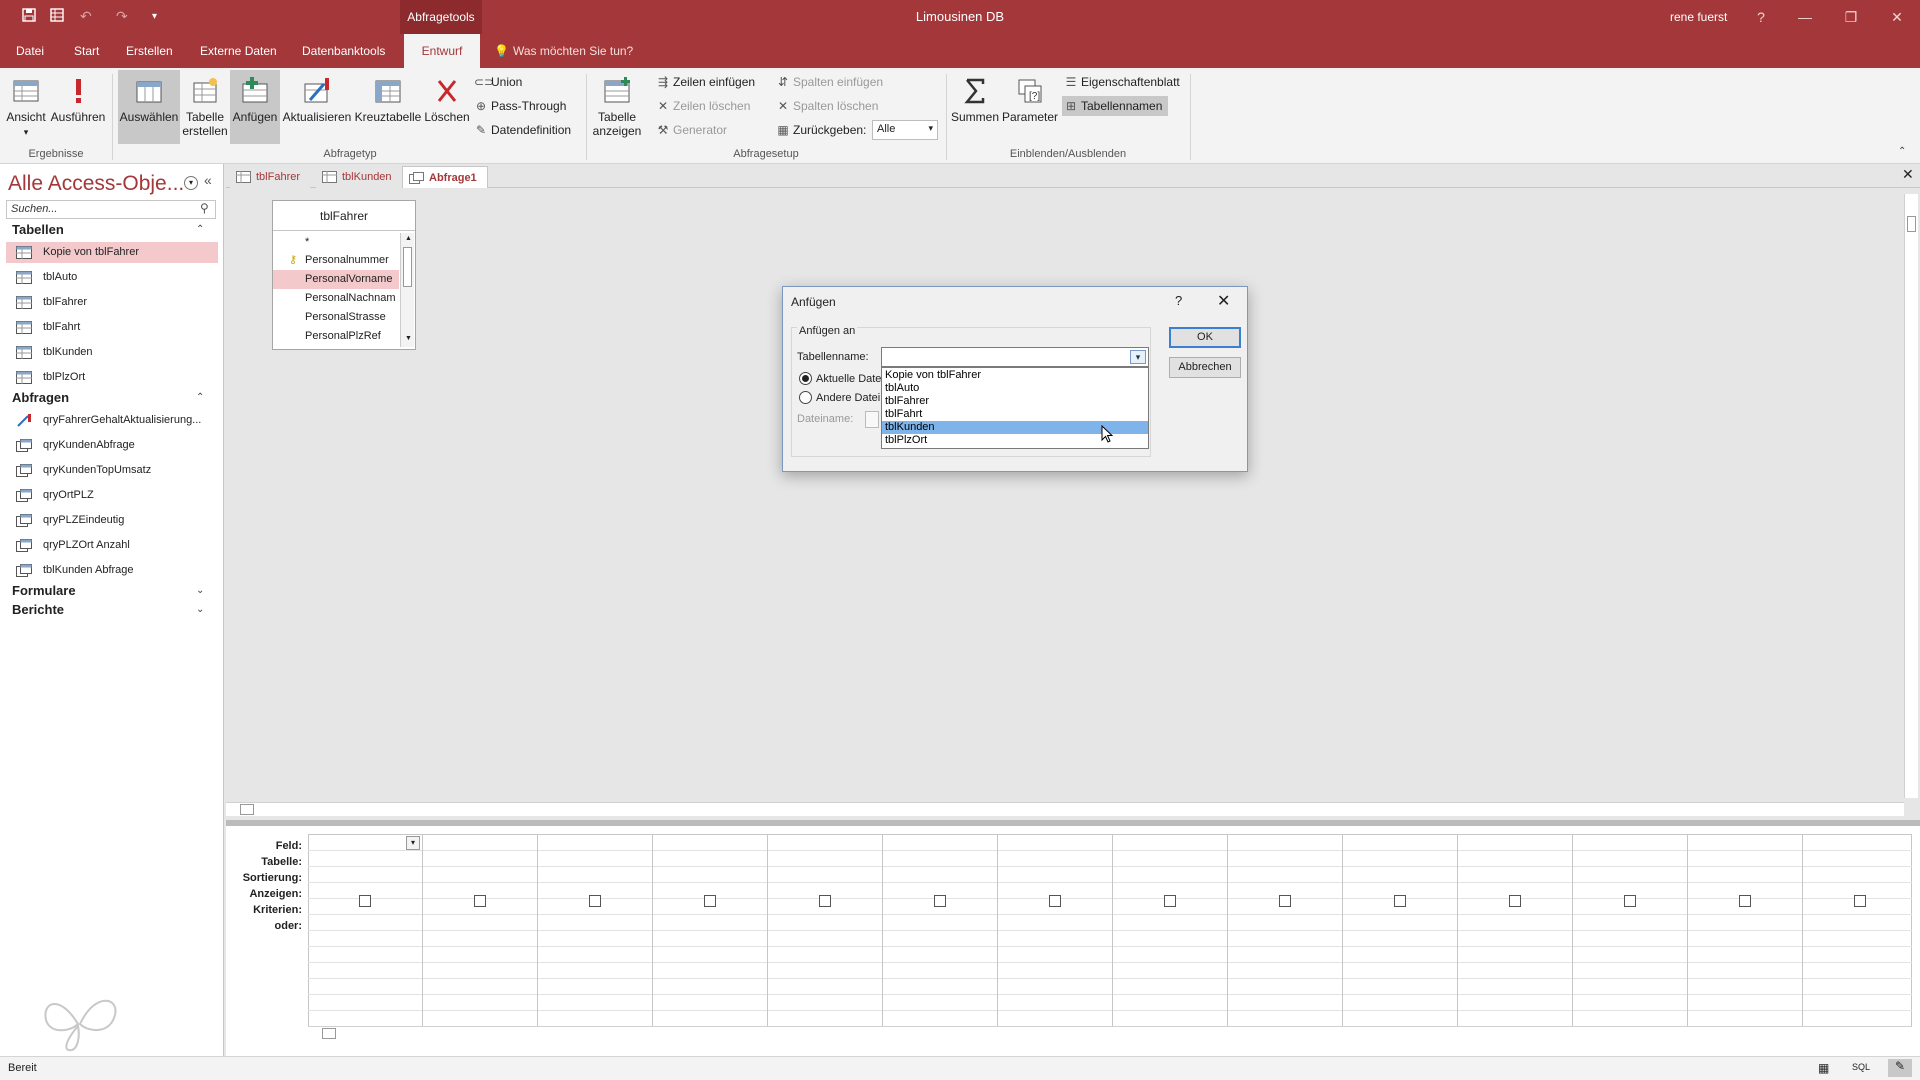  What do you see at coordinates (86, 51) in the screenshot?
I see `tab-start: Start` at bounding box center [86, 51].